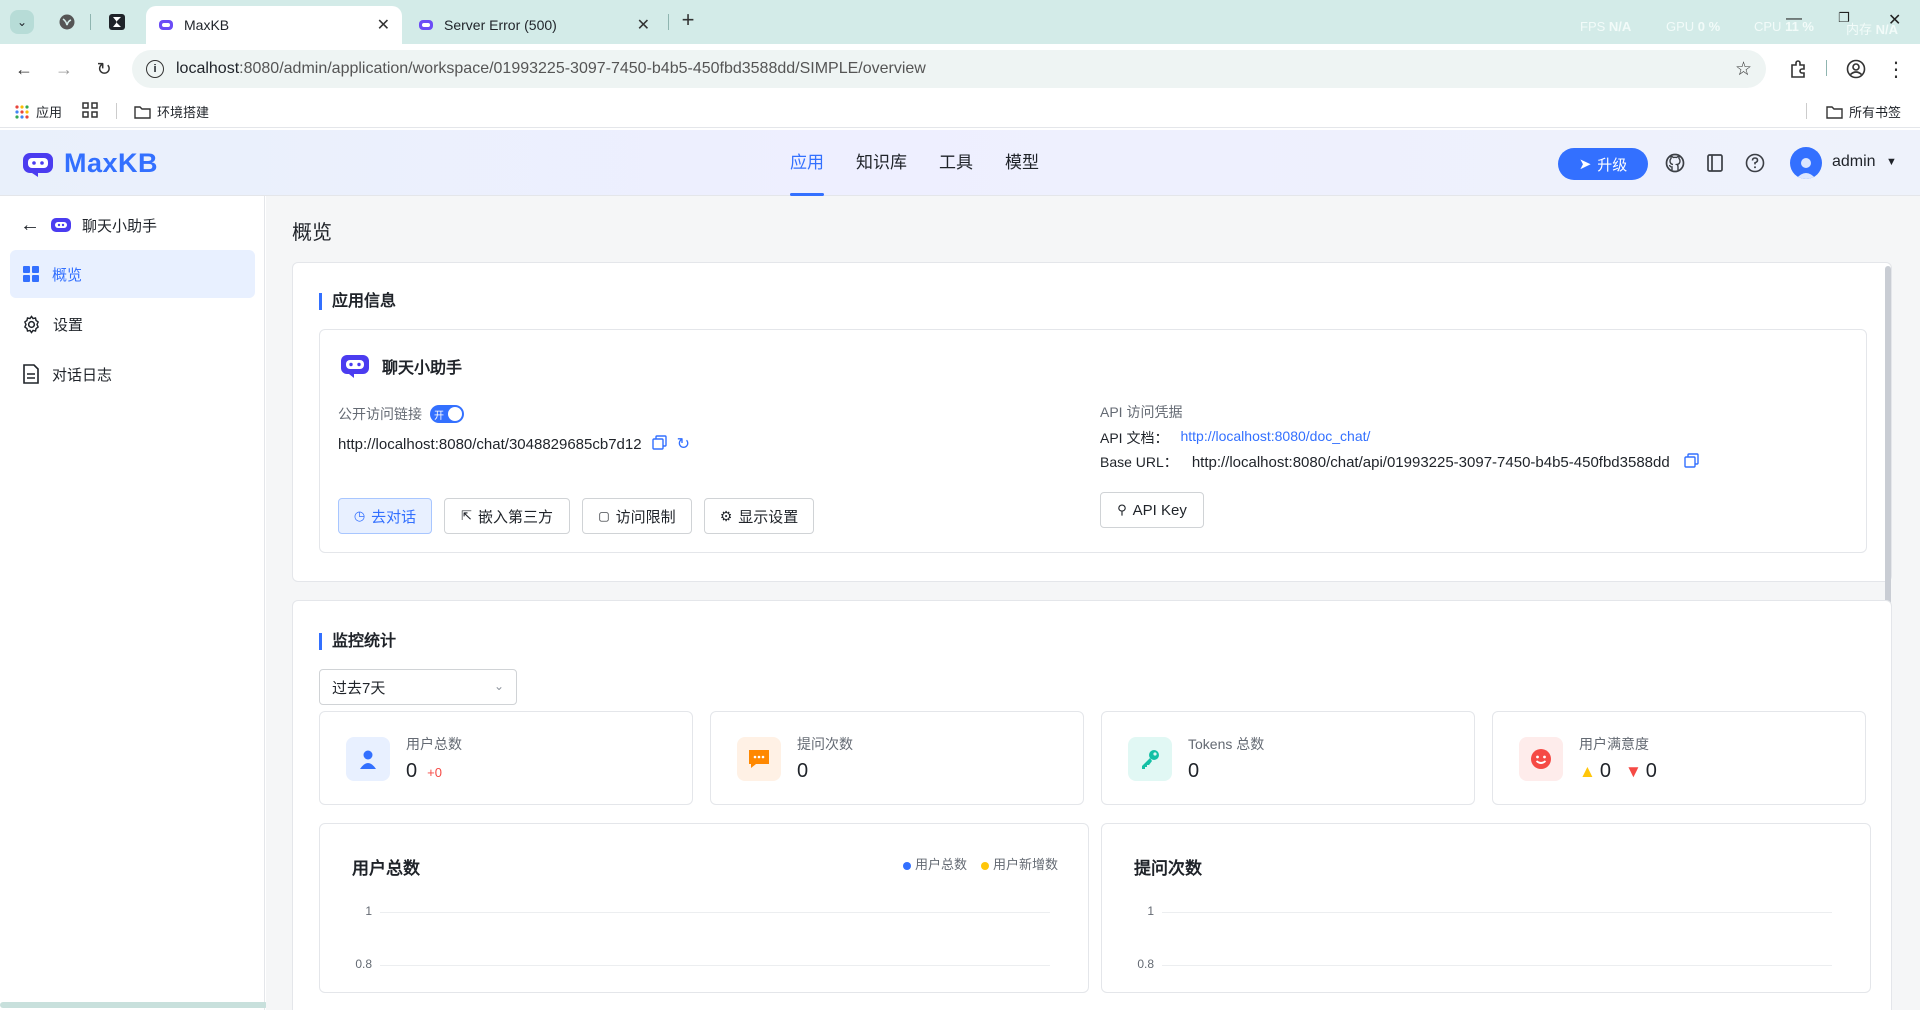  What do you see at coordinates (24, 69) in the screenshot?
I see `back-icon: ←` at bounding box center [24, 69].